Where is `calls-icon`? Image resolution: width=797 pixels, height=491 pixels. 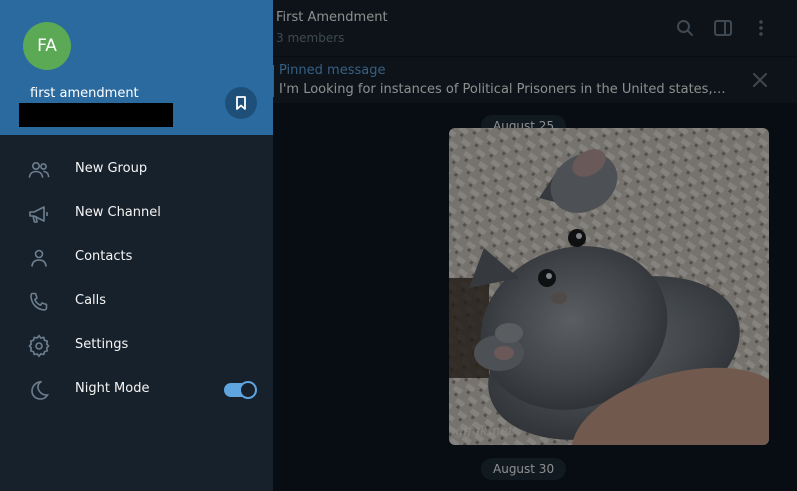
calls-icon is located at coordinates (39, 302).